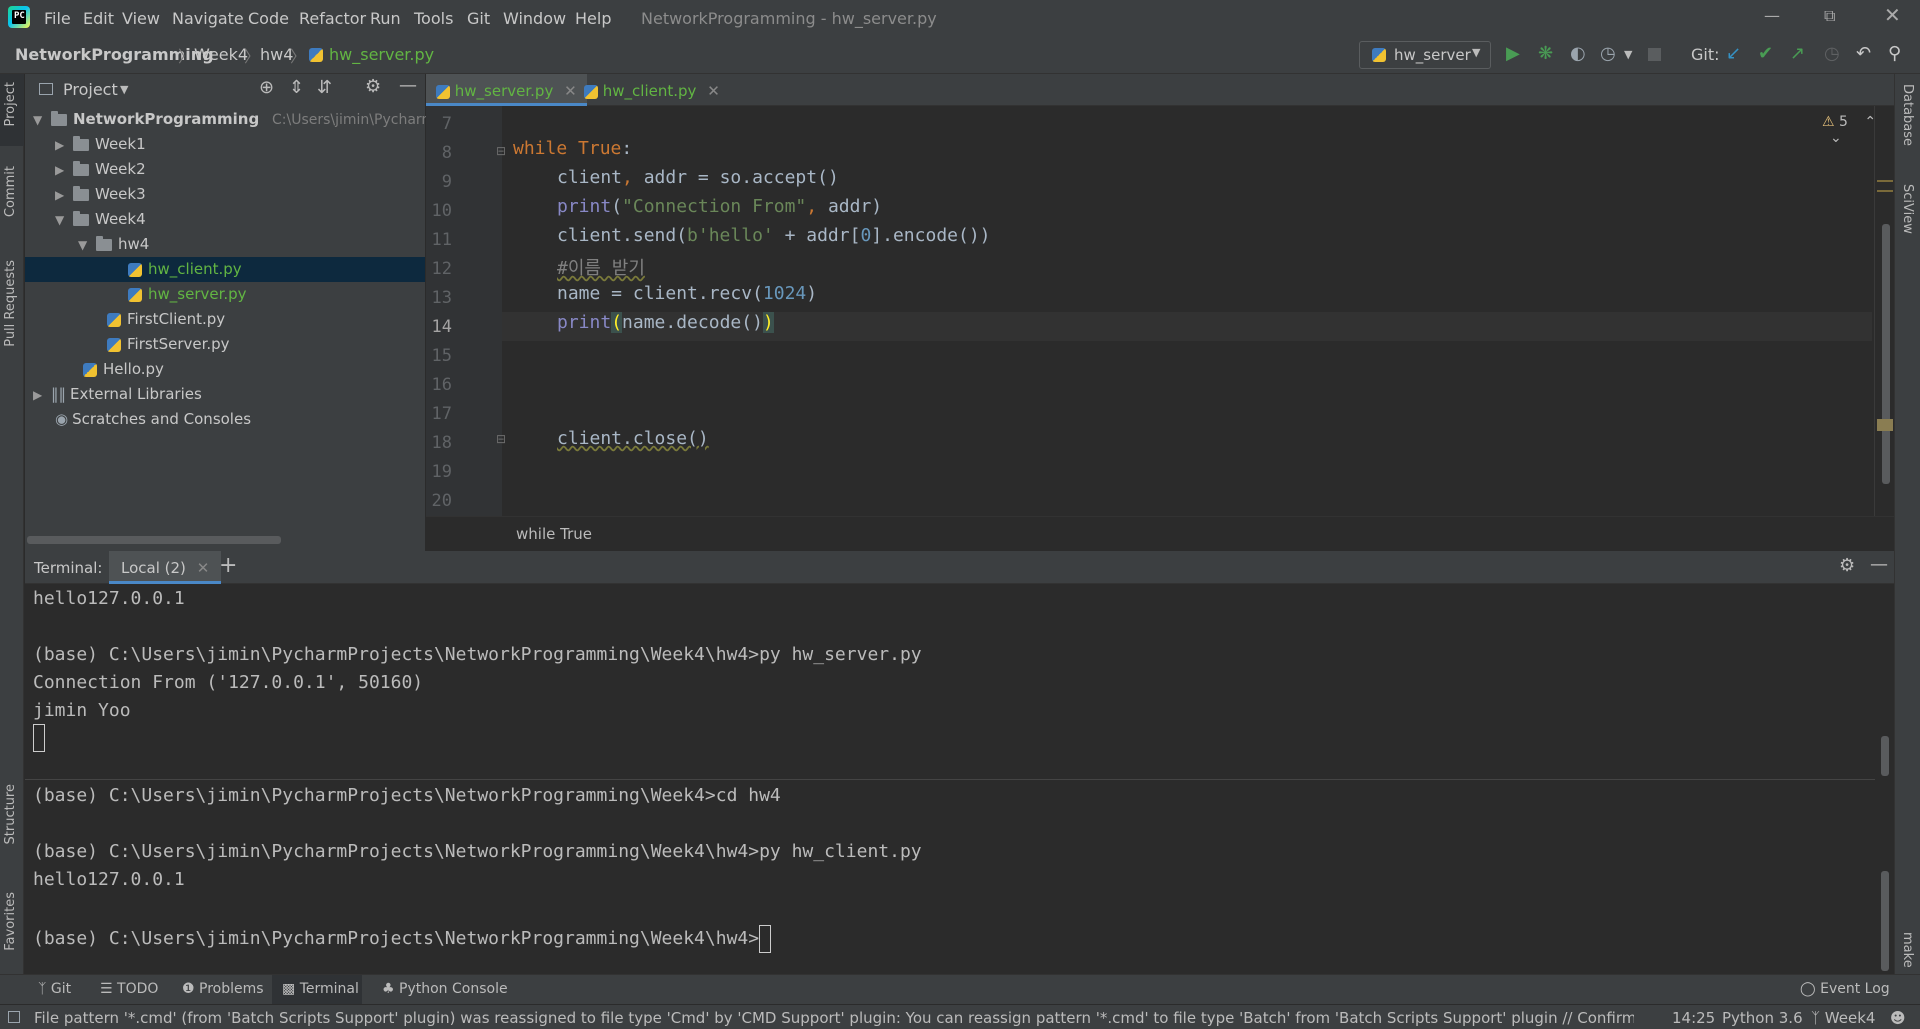 The image size is (1920, 1029). What do you see at coordinates (10, 814) in the screenshot?
I see `tool-tab-structure: Structure` at bounding box center [10, 814].